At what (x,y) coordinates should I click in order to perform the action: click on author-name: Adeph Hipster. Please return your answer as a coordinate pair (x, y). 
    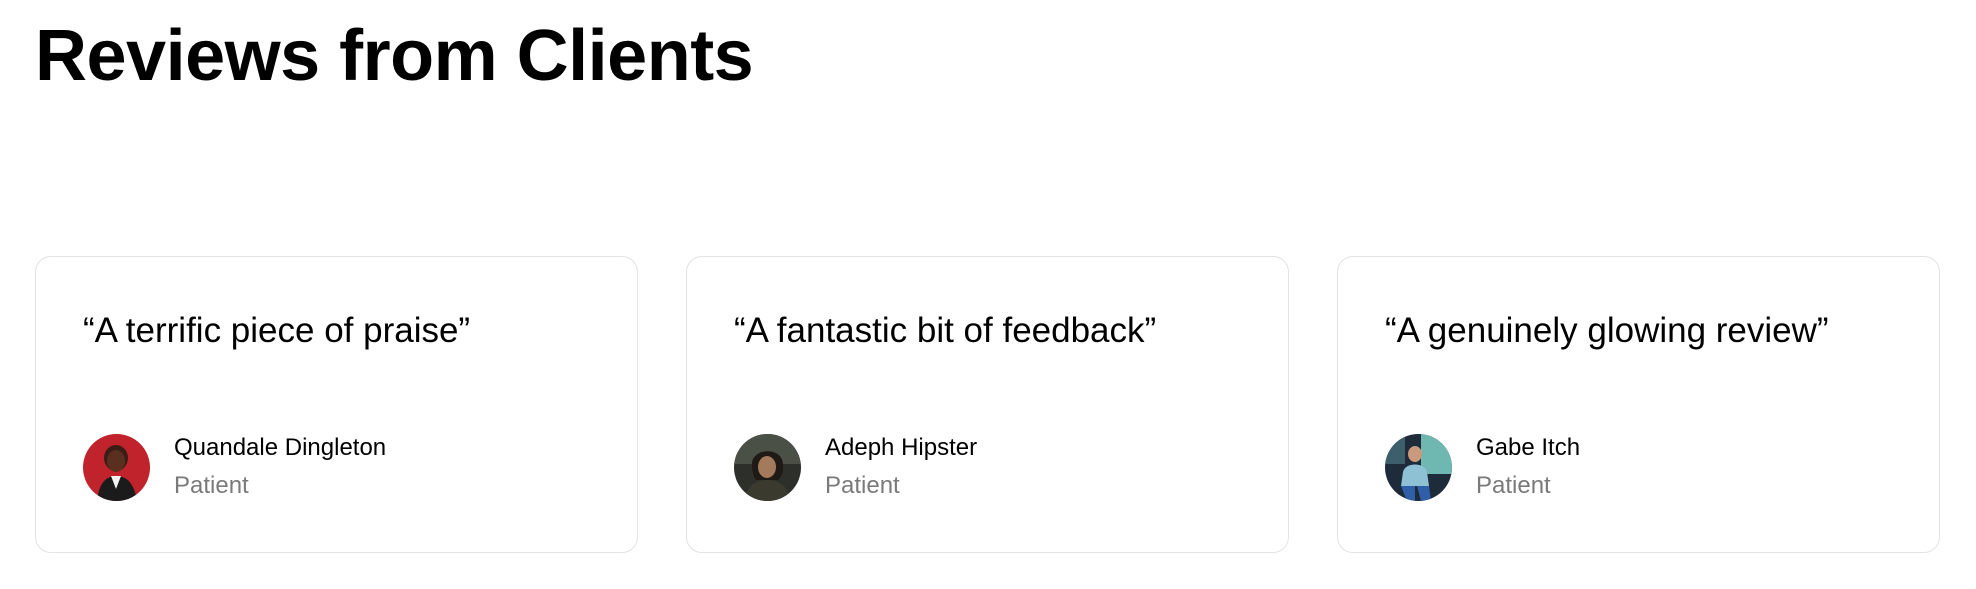
    Looking at the image, I should click on (901, 447).